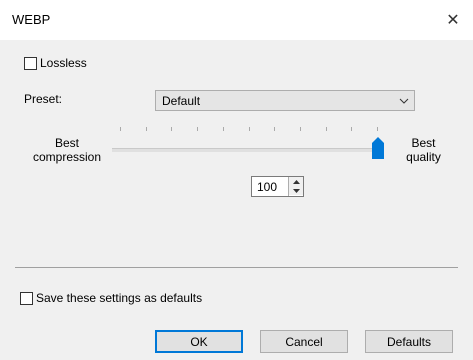  I want to click on spin-buttons, so click(295, 186).